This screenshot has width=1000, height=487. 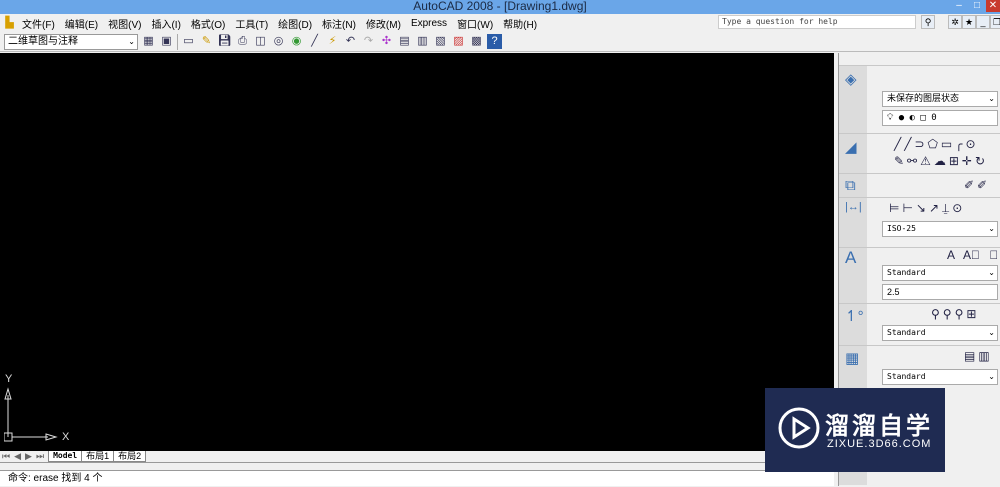 I want to click on dimension-icon: |↔|, so click(x=853, y=207).